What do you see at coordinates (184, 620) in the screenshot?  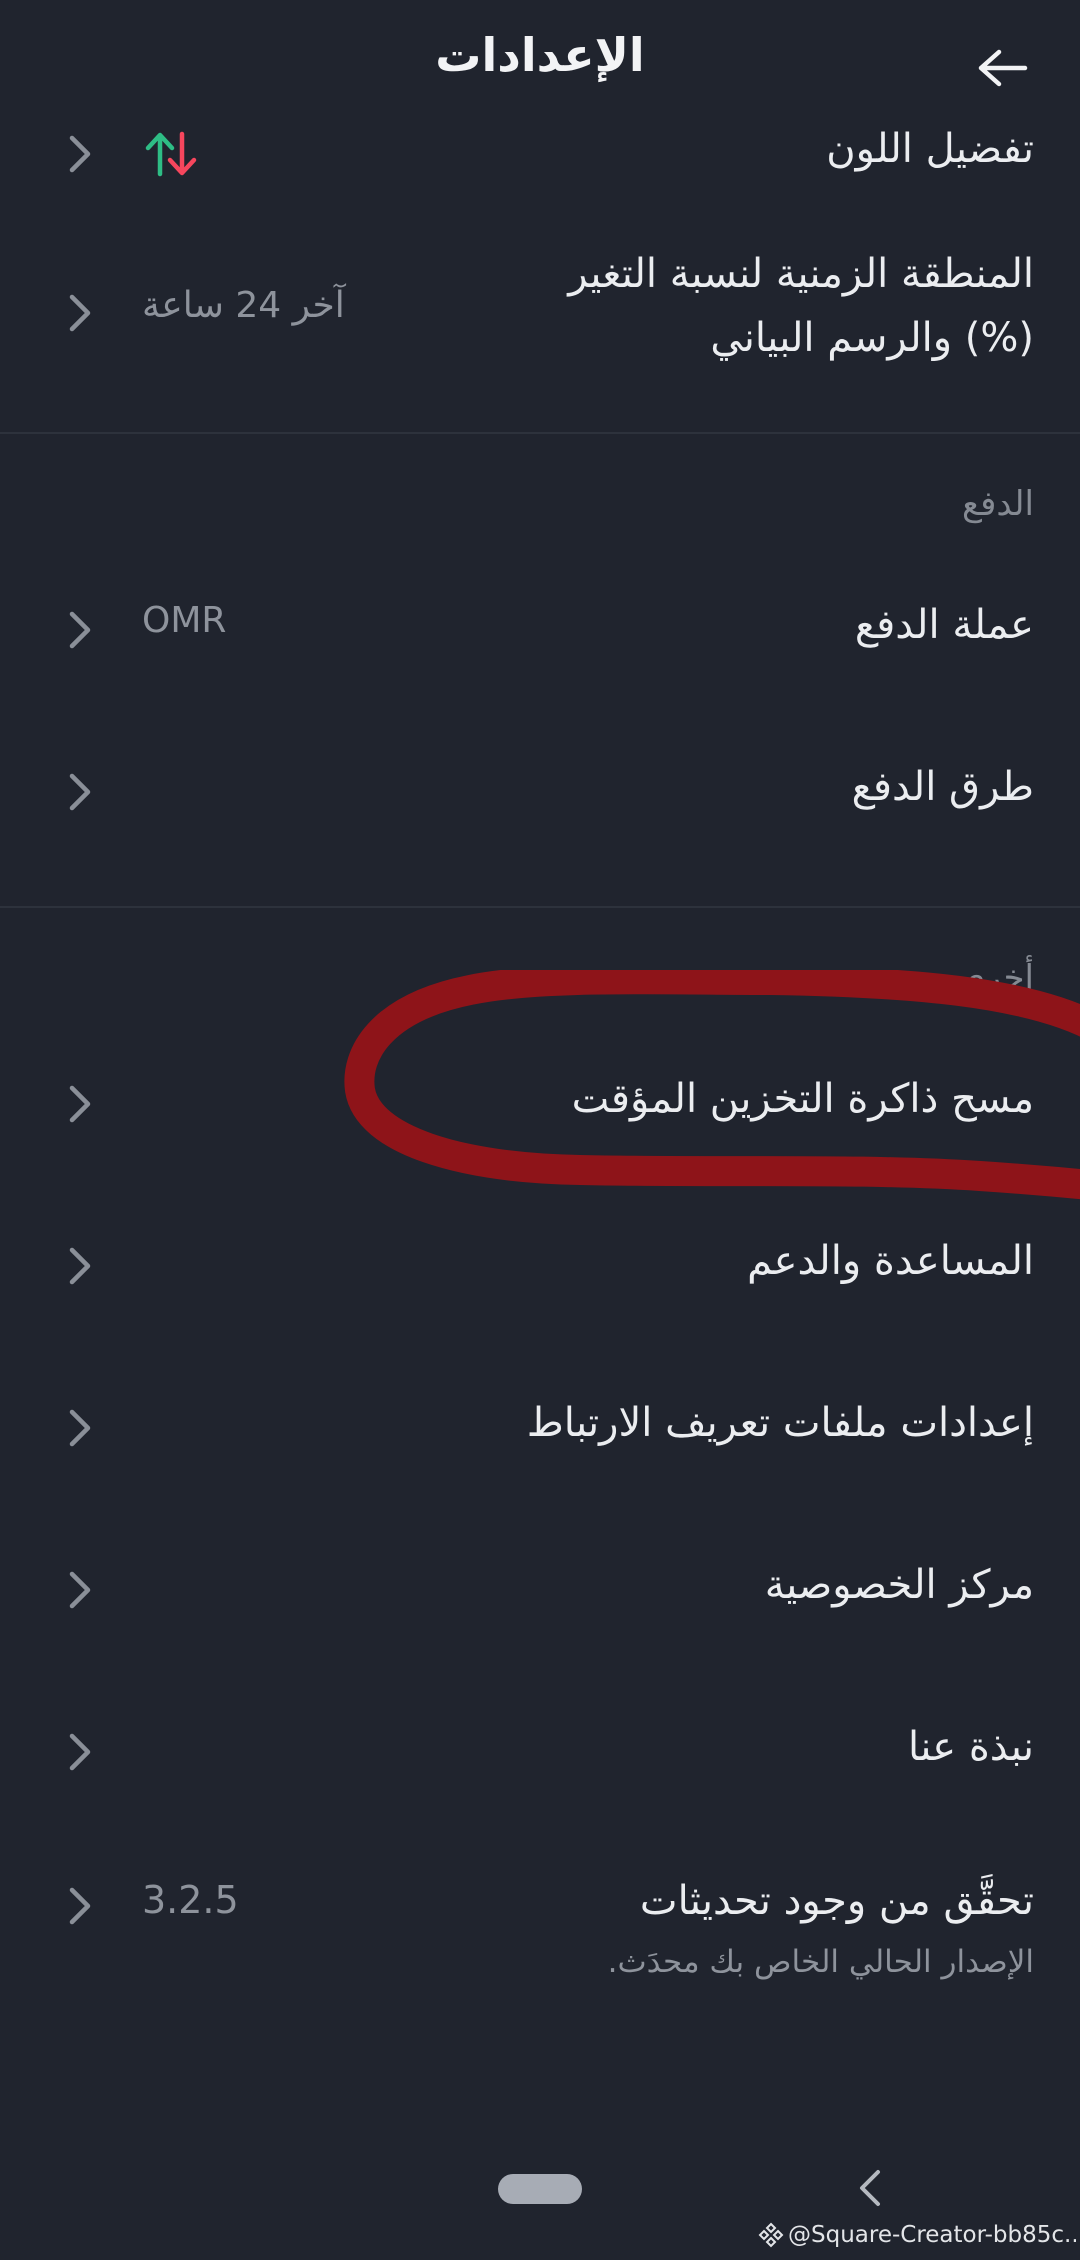 I see `payment-currency-value: OMR` at bounding box center [184, 620].